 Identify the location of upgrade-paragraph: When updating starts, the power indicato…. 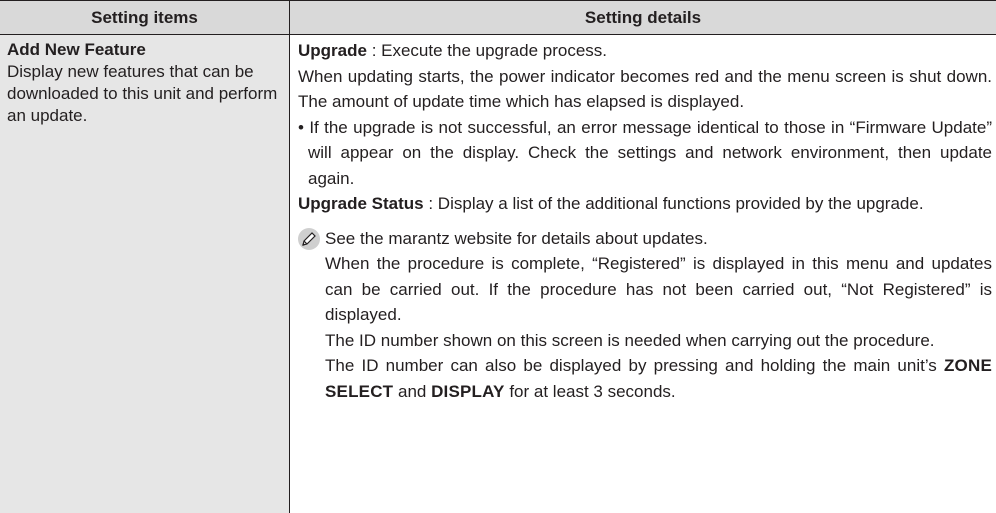
(645, 89).